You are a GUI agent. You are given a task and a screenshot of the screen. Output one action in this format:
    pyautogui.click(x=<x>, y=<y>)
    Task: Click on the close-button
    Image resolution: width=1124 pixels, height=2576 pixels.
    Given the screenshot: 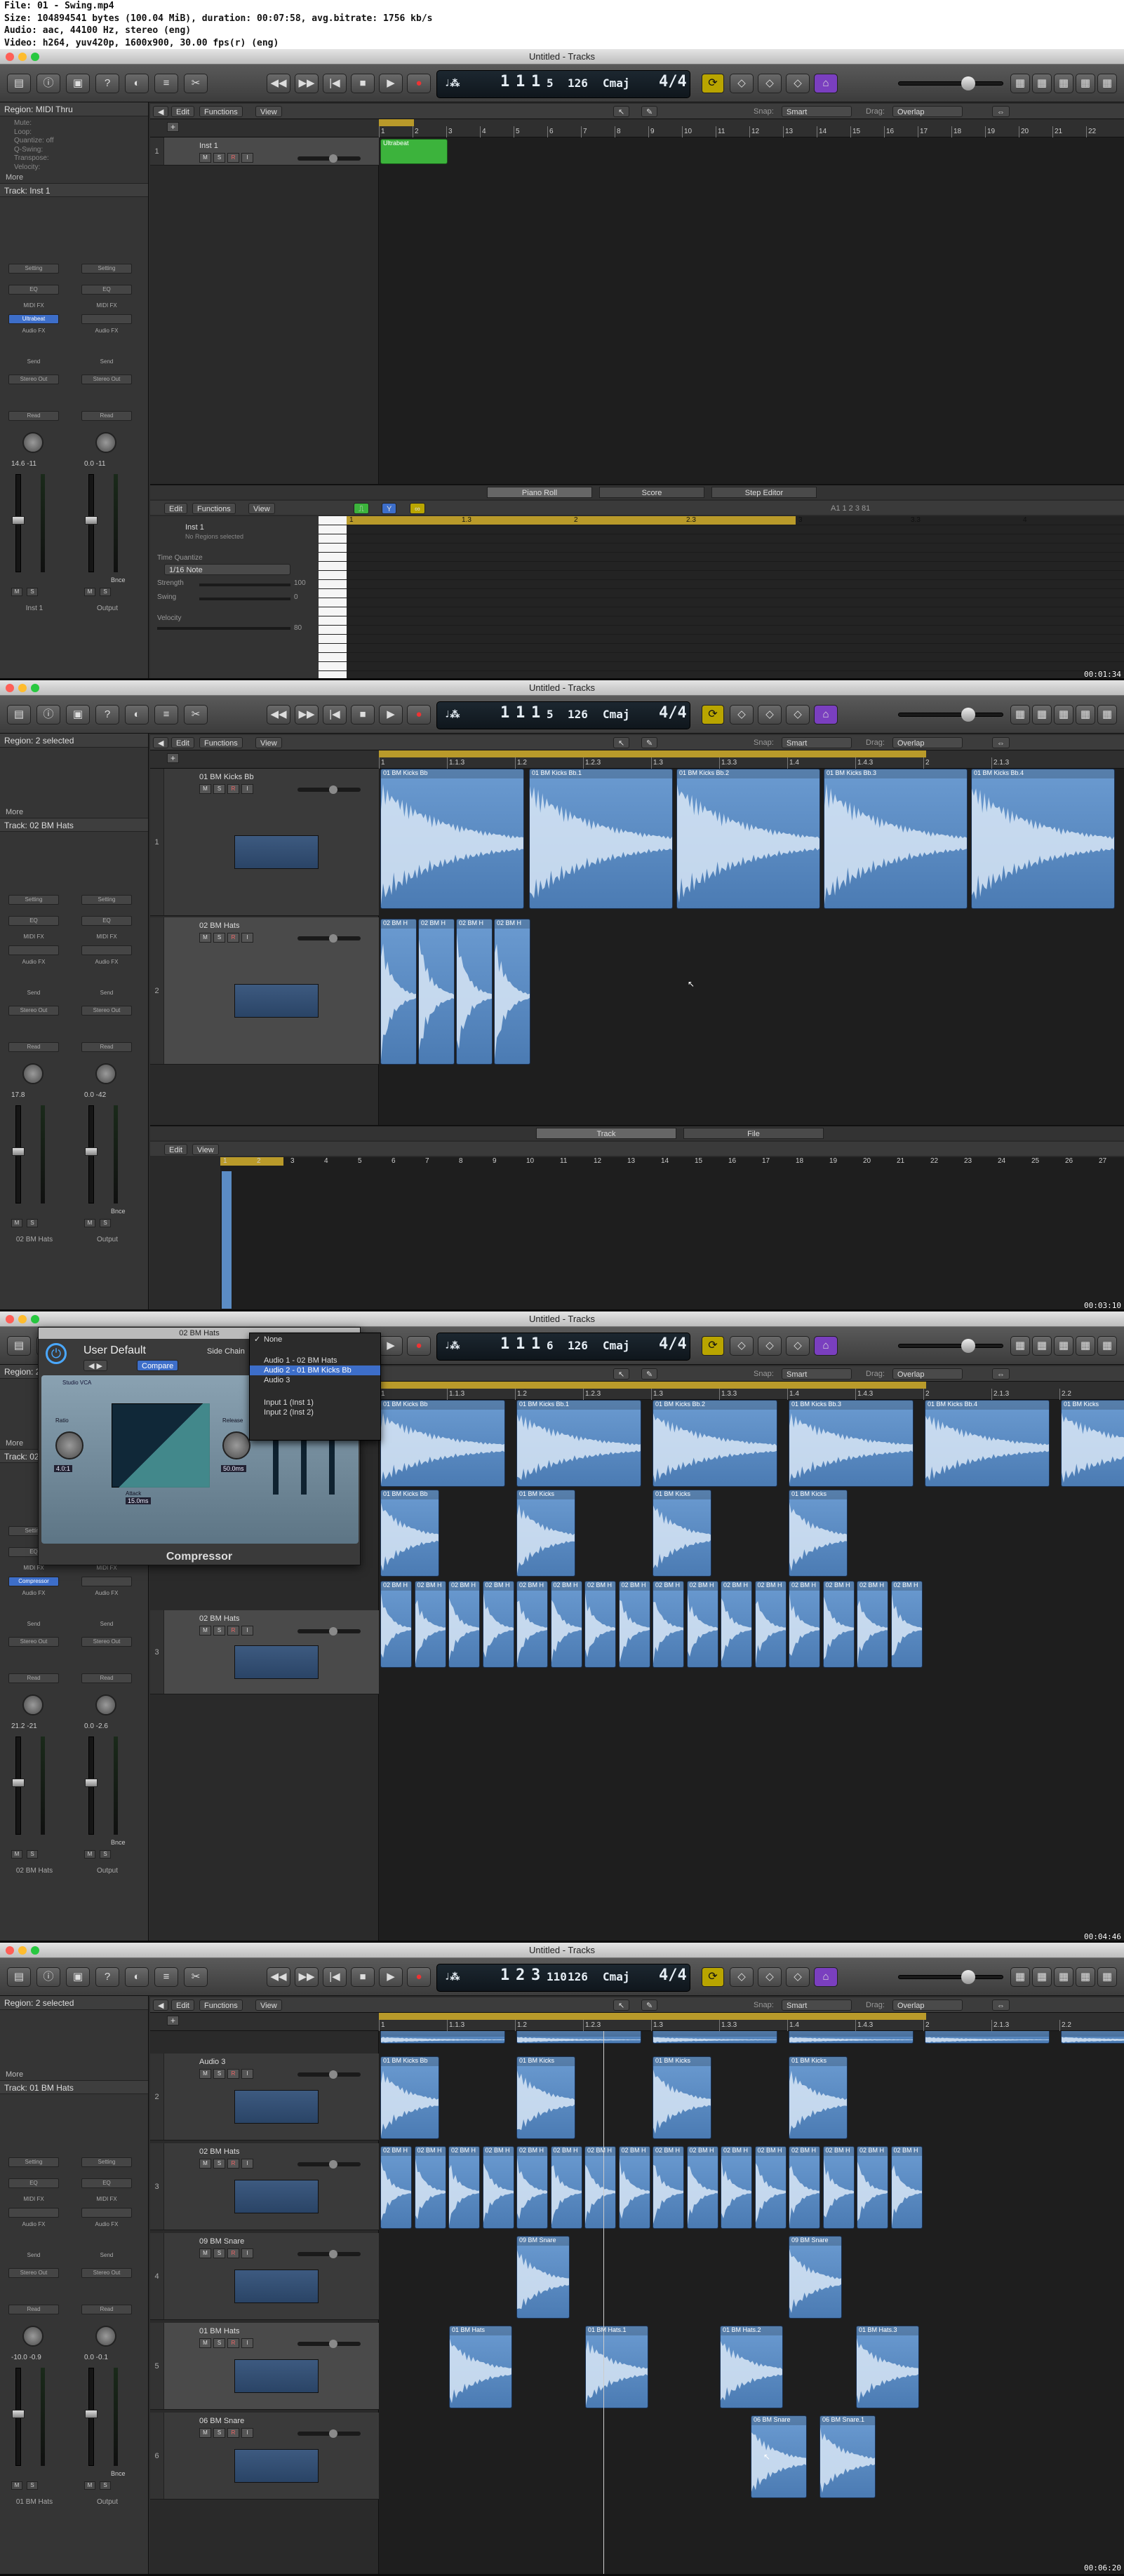 What is the action you would take?
    pyautogui.click(x=10, y=688)
    